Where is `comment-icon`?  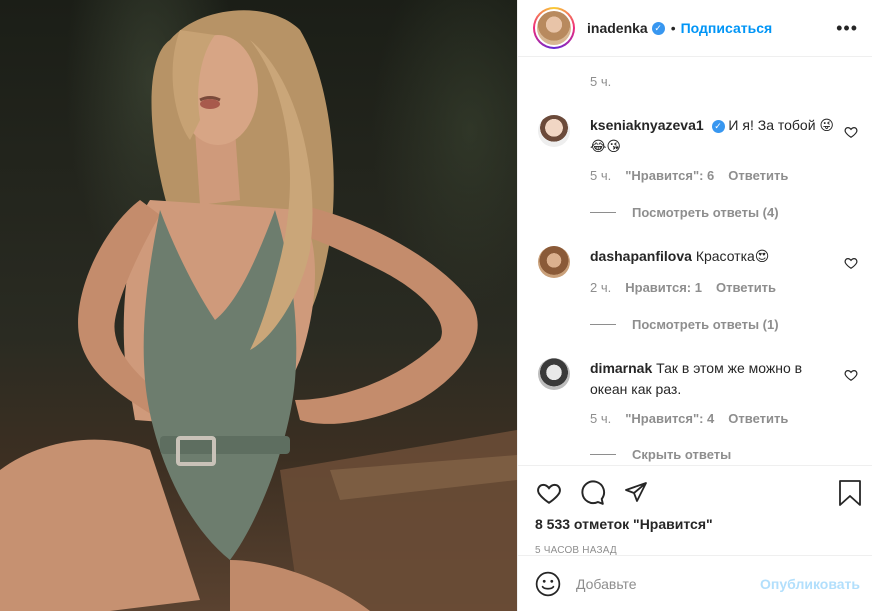 comment-icon is located at coordinates (592, 493).